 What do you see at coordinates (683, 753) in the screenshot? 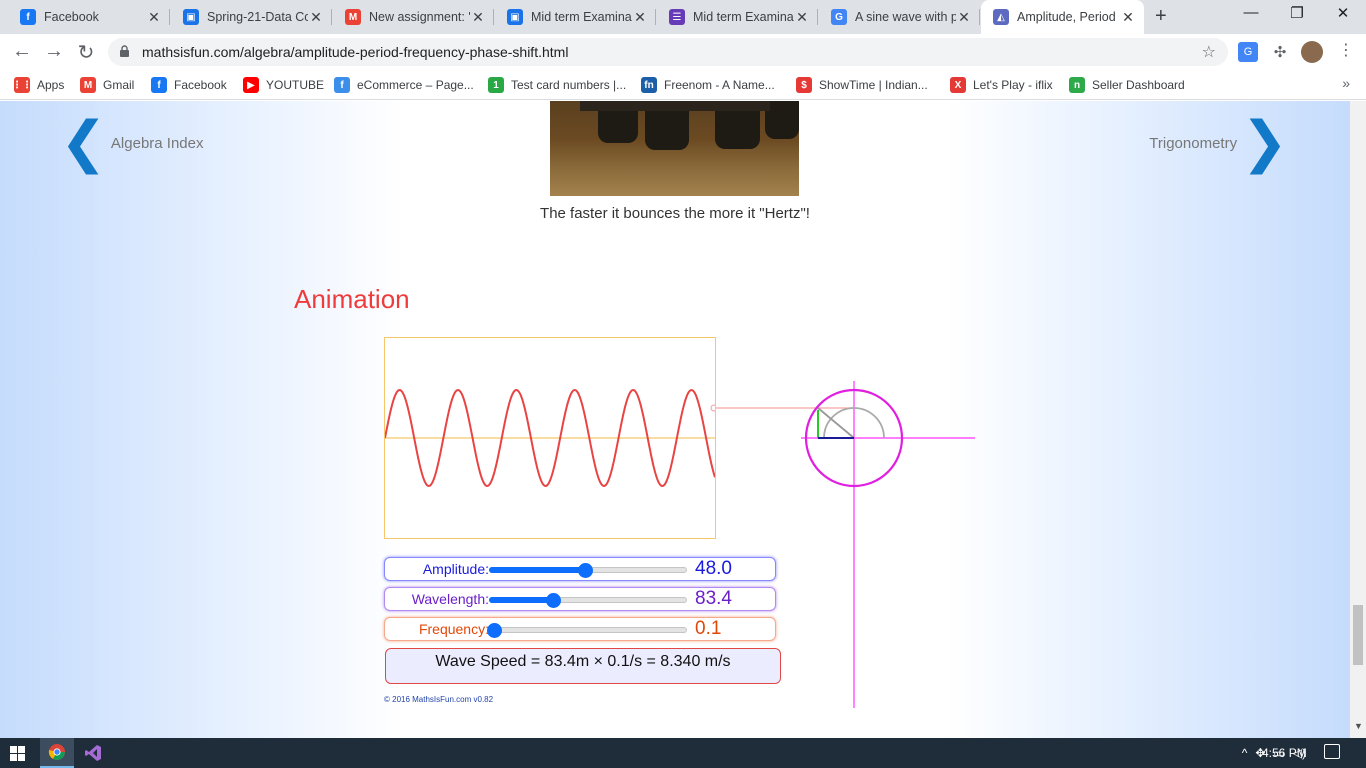
I see `windows-taskbar: ^ ✥ ▭ ◁) 4:56 PM` at bounding box center [683, 753].